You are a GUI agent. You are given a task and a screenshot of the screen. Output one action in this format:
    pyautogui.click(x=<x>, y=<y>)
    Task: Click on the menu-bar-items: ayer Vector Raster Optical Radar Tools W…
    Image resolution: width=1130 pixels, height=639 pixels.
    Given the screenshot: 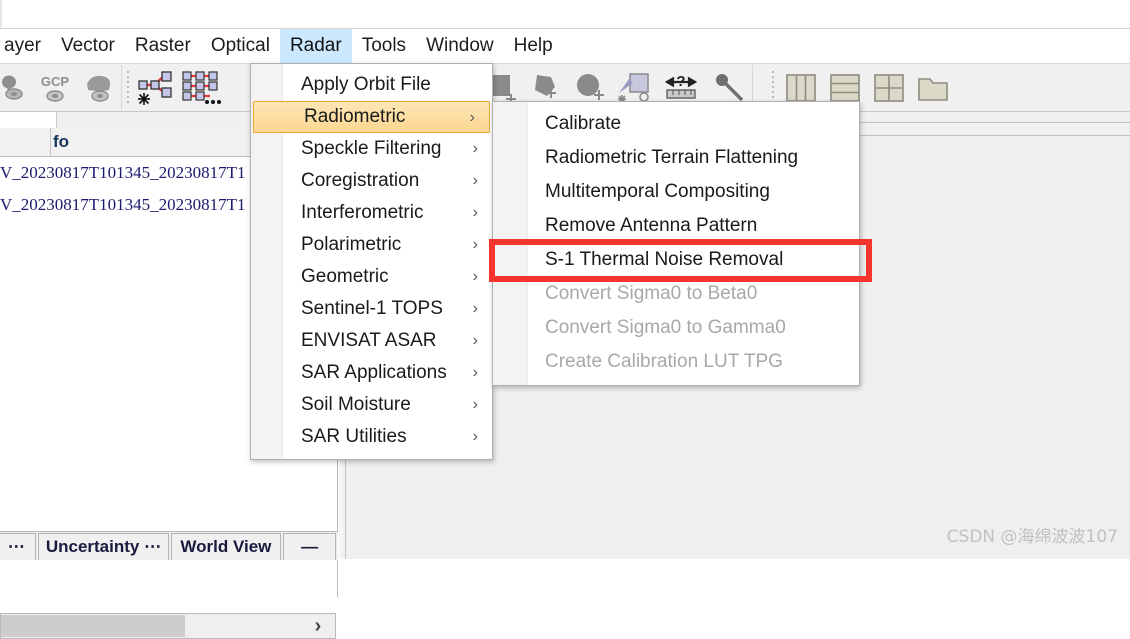 What is the action you would take?
    pyautogui.click(x=281, y=46)
    